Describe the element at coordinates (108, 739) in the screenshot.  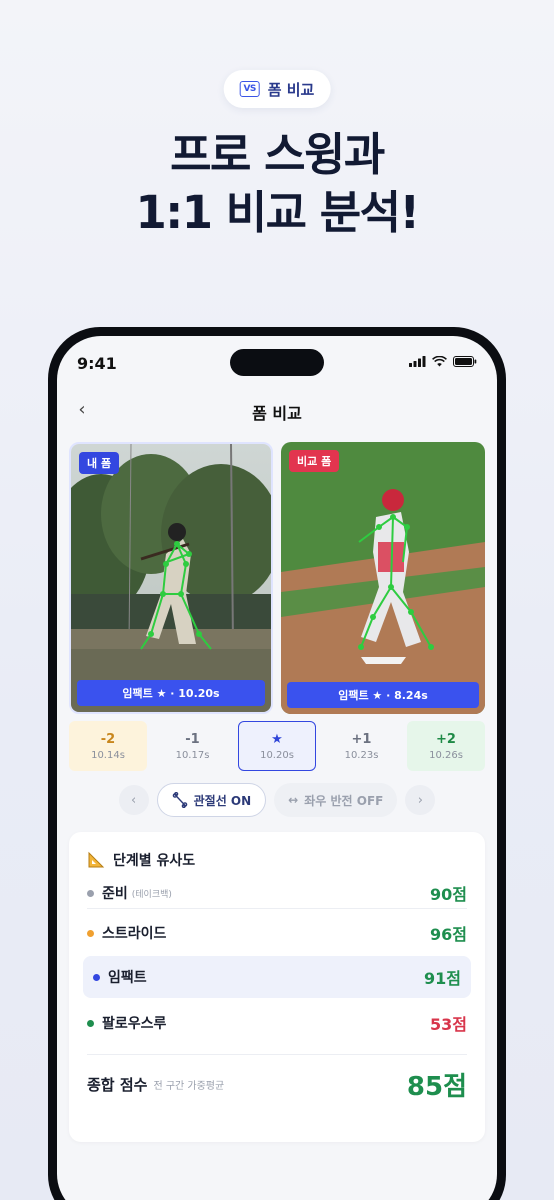
I see `frame-delta: -2` at that location.